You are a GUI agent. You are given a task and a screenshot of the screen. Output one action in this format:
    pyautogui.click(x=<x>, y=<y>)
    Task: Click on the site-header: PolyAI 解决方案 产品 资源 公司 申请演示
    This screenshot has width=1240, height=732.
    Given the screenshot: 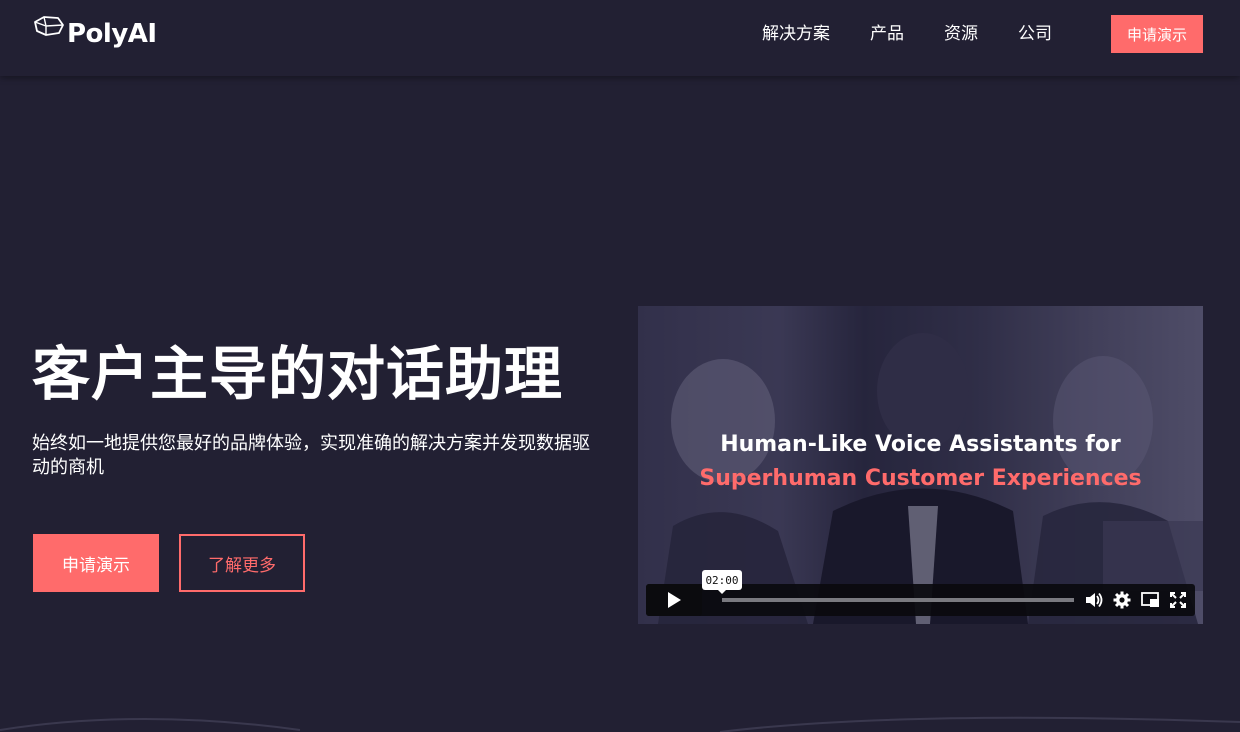 What is the action you would take?
    pyautogui.click(x=620, y=38)
    